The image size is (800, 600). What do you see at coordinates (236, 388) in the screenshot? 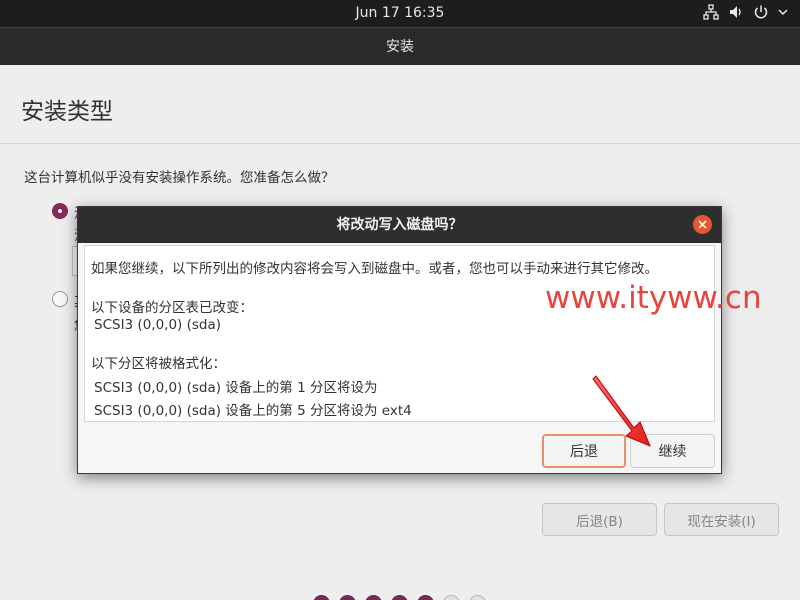
I see `format-partition-1: SCSI3 (0,0,0) (sda) 设备上的第 1 分区将设为` at bounding box center [236, 388].